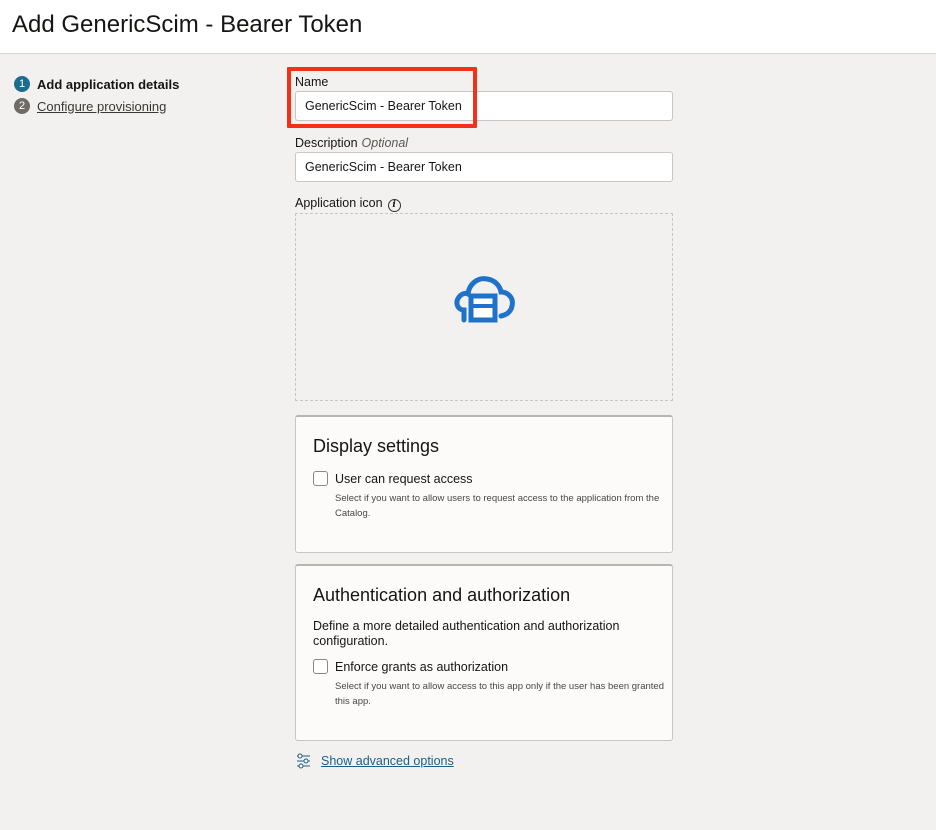 The image size is (936, 830). Describe the element at coordinates (326, 143) in the screenshot. I see `description-label-text: Description` at that location.